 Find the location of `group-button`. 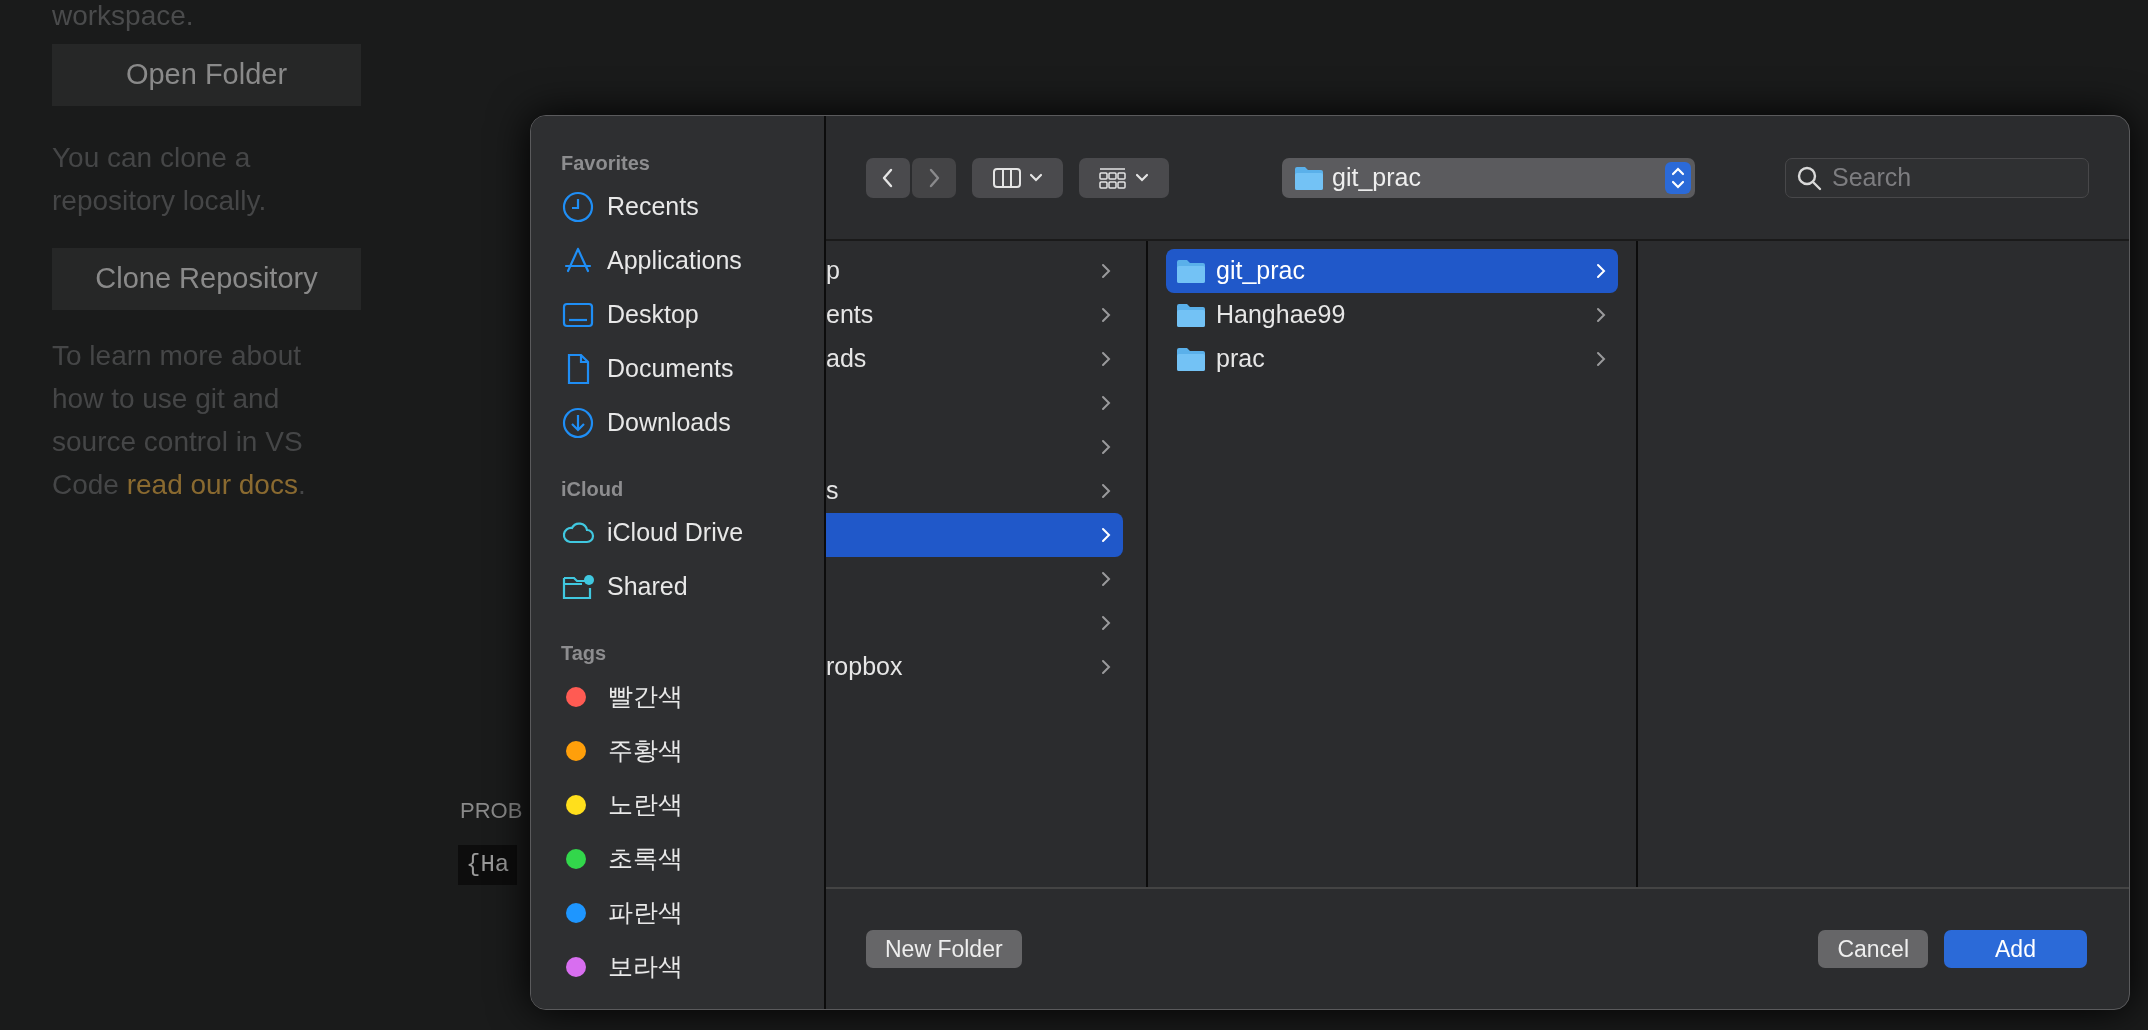

group-button is located at coordinates (1124, 177).